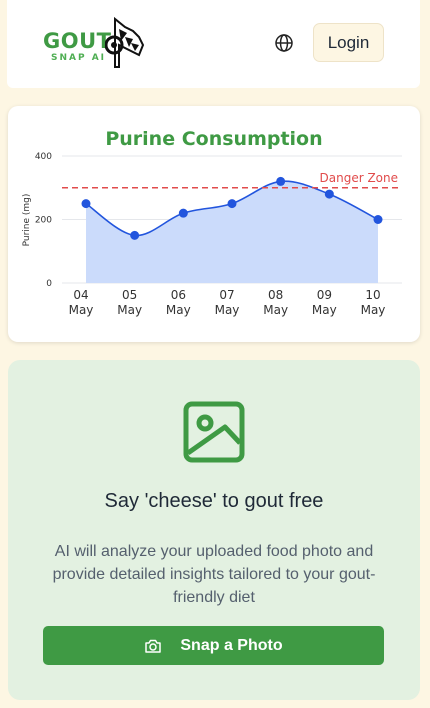 This screenshot has height=708, width=430. I want to click on y-tick-label: 400, so click(43, 157).